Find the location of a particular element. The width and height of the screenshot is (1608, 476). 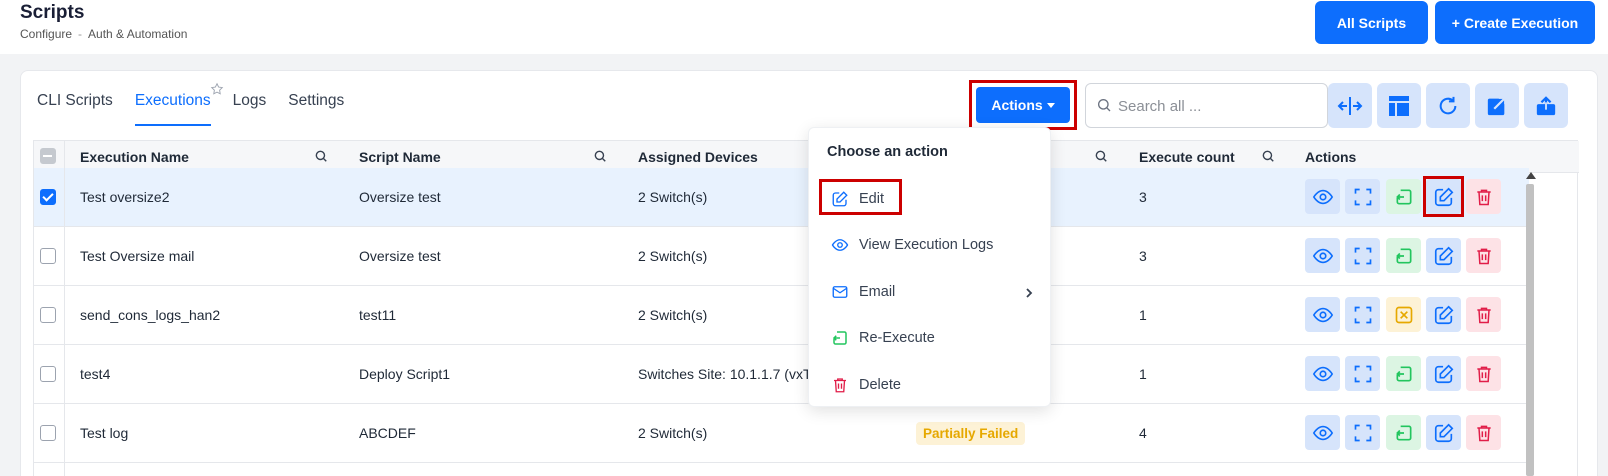

tab-executions-label: Executions is located at coordinates (172, 100).